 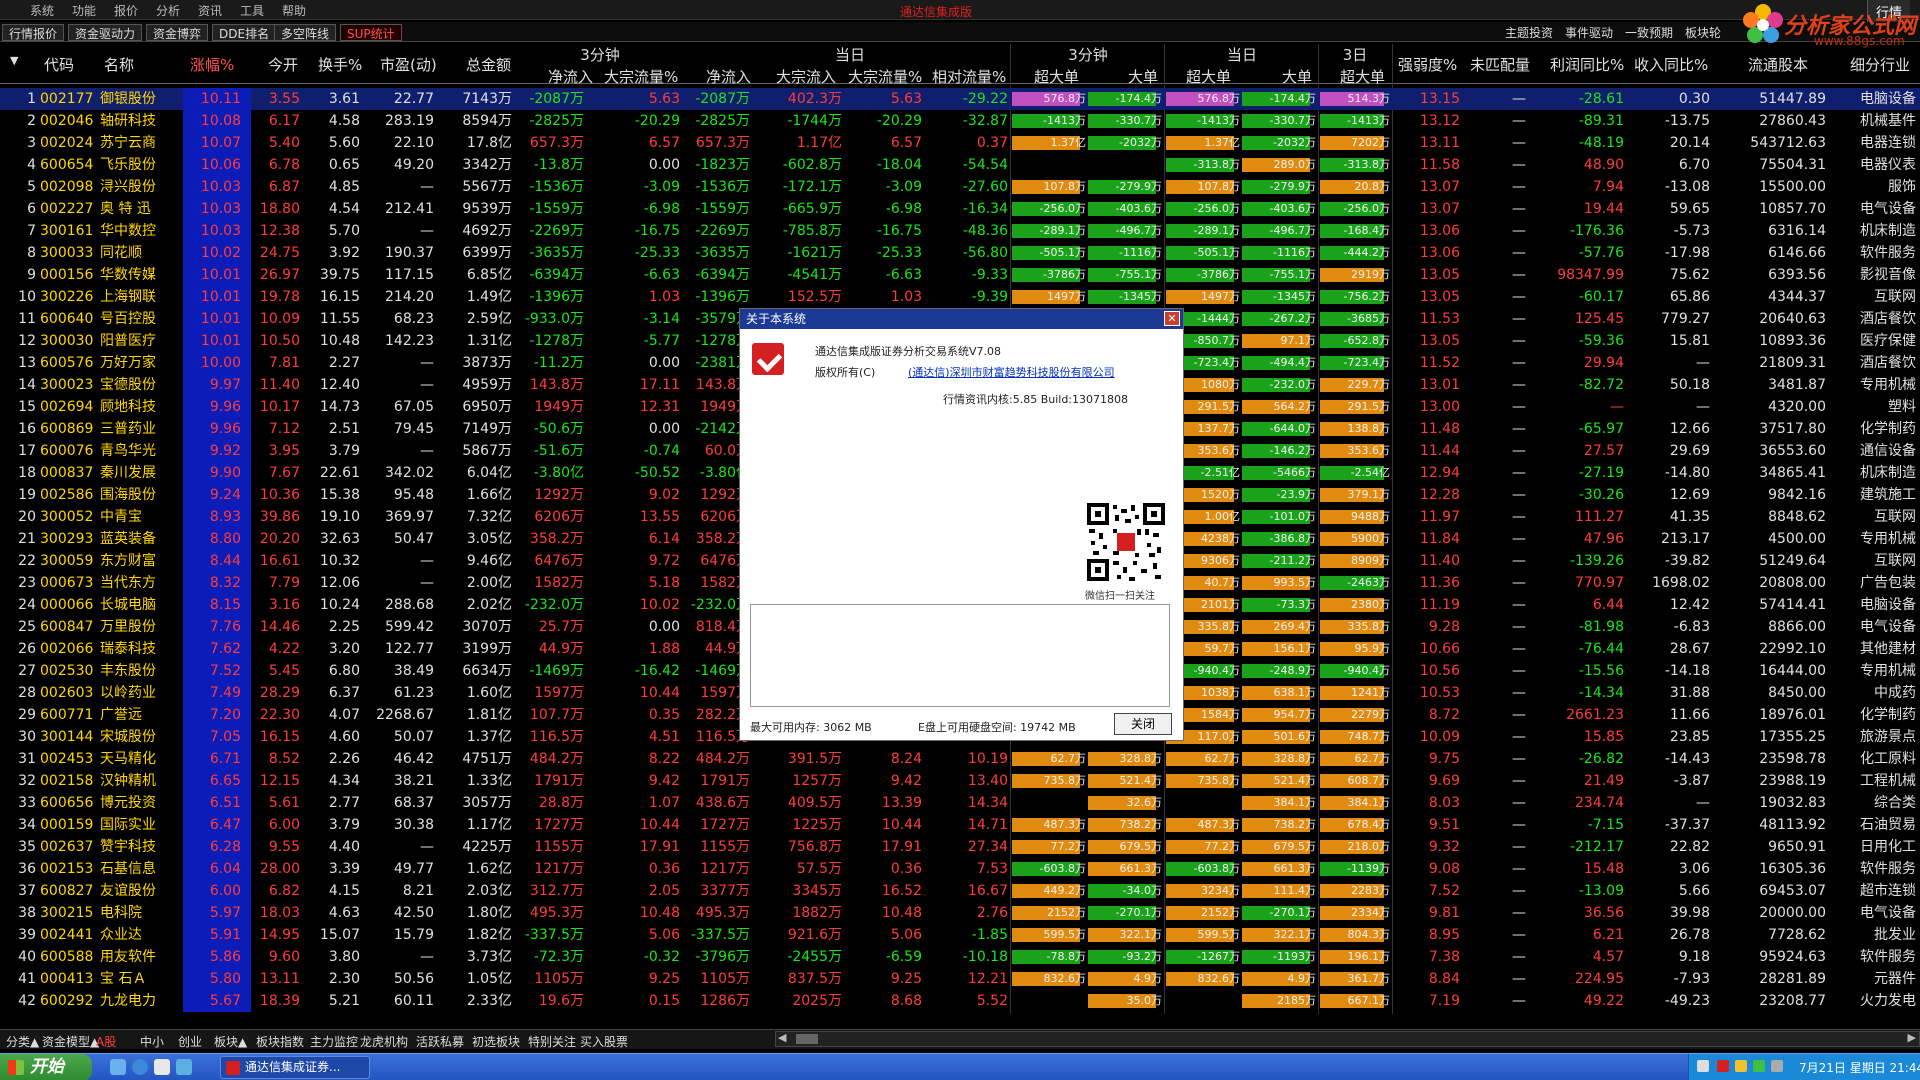 I want to click on menu-tools: 工具, so click(x=252, y=10).